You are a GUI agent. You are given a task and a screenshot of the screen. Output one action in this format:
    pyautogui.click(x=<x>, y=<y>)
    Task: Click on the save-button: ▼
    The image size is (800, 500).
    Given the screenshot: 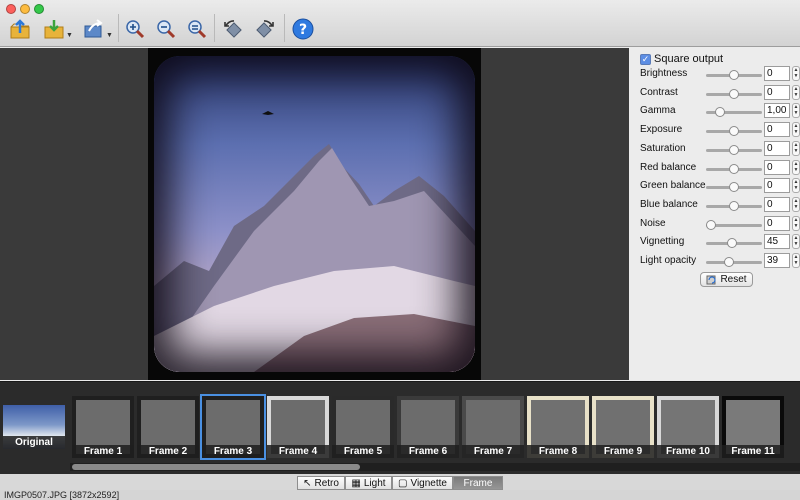 What is the action you would take?
    pyautogui.click(x=58, y=29)
    